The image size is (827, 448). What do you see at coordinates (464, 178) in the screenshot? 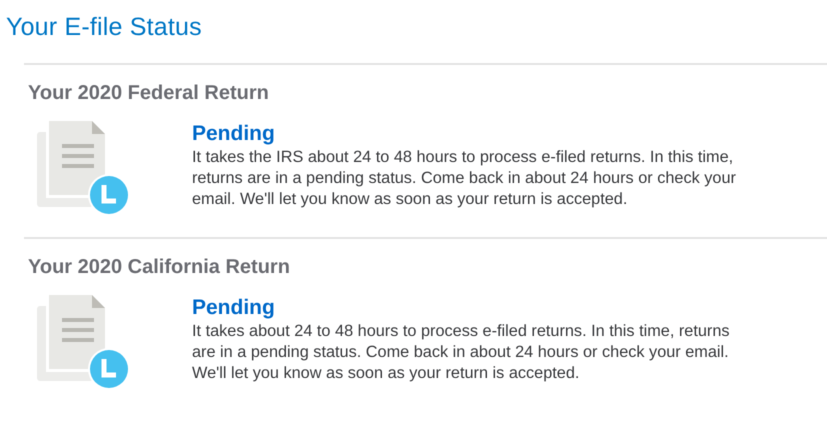
I see `status-message: It takes the IRS about 24 to 48 hours to process e-filed returns. In this time, returns are in a pending status. Come back in about 24 hours or check your email. We'll let you know as soon as your return is accepted.` at bounding box center [464, 178].